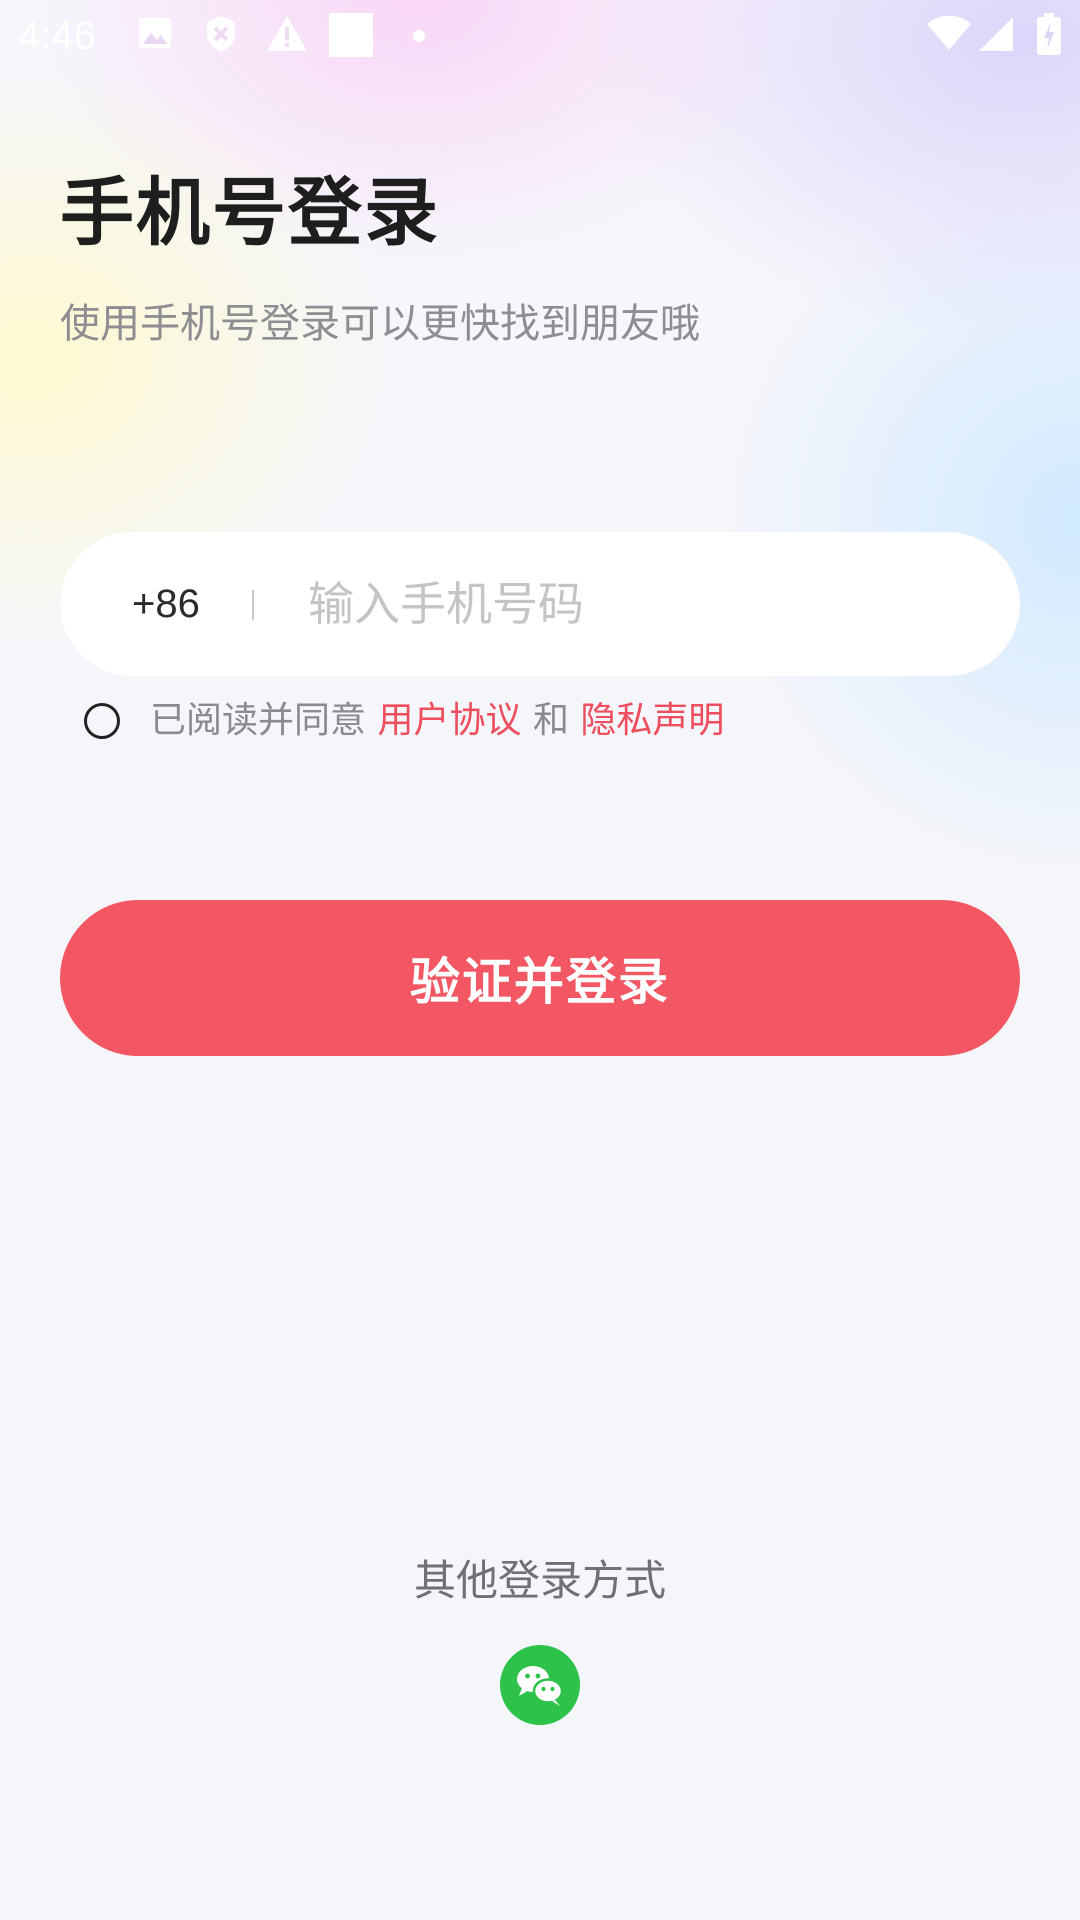 This screenshot has width=1080, height=1920. I want to click on phone-number-input, so click(638, 604).